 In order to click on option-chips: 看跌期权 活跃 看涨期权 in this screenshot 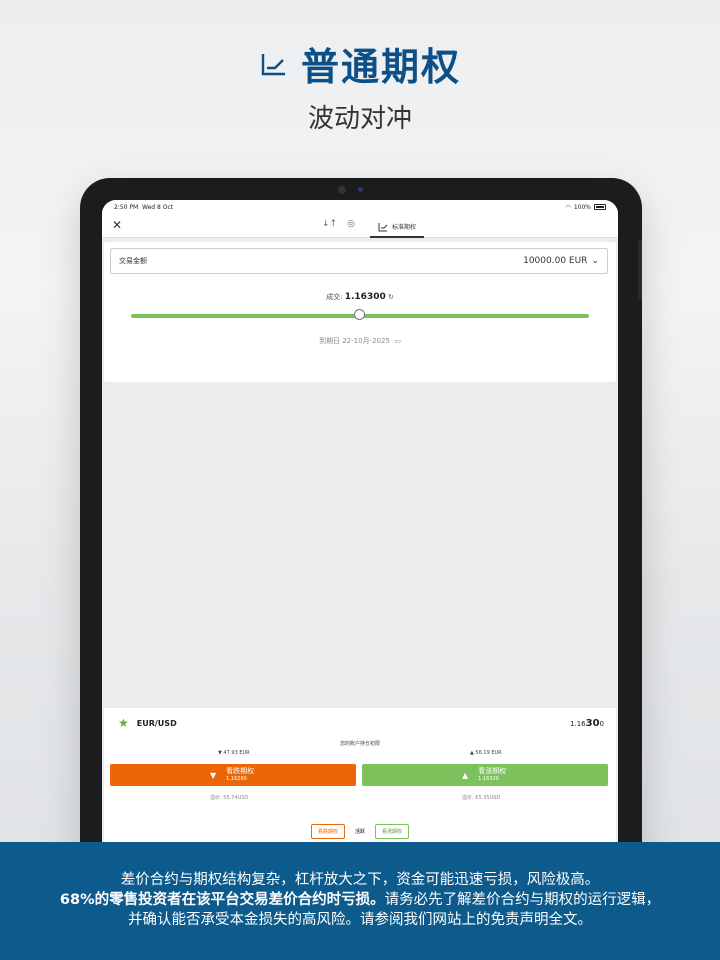, I will do `click(360, 831)`.